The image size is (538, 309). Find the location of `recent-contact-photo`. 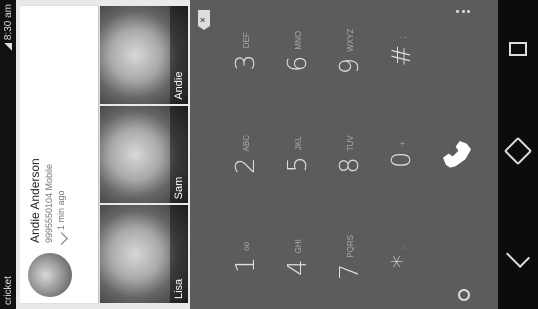

recent-contact-photo is located at coordinates (50, 275).